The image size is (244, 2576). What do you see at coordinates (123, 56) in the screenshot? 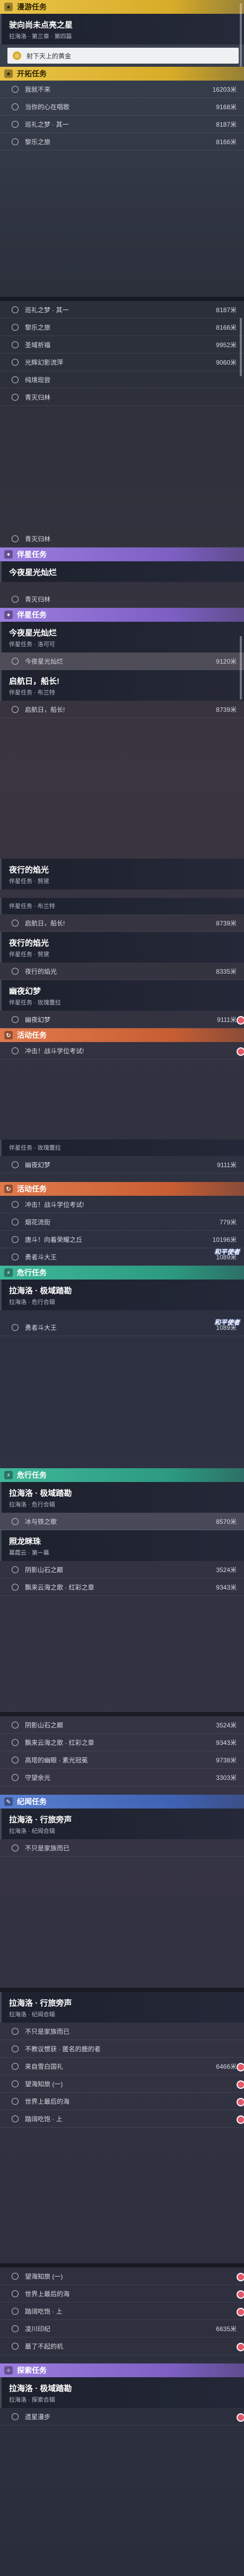
I see `gold-subquest: ◎ 射下天上的黄金` at bounding box center [123, 56].